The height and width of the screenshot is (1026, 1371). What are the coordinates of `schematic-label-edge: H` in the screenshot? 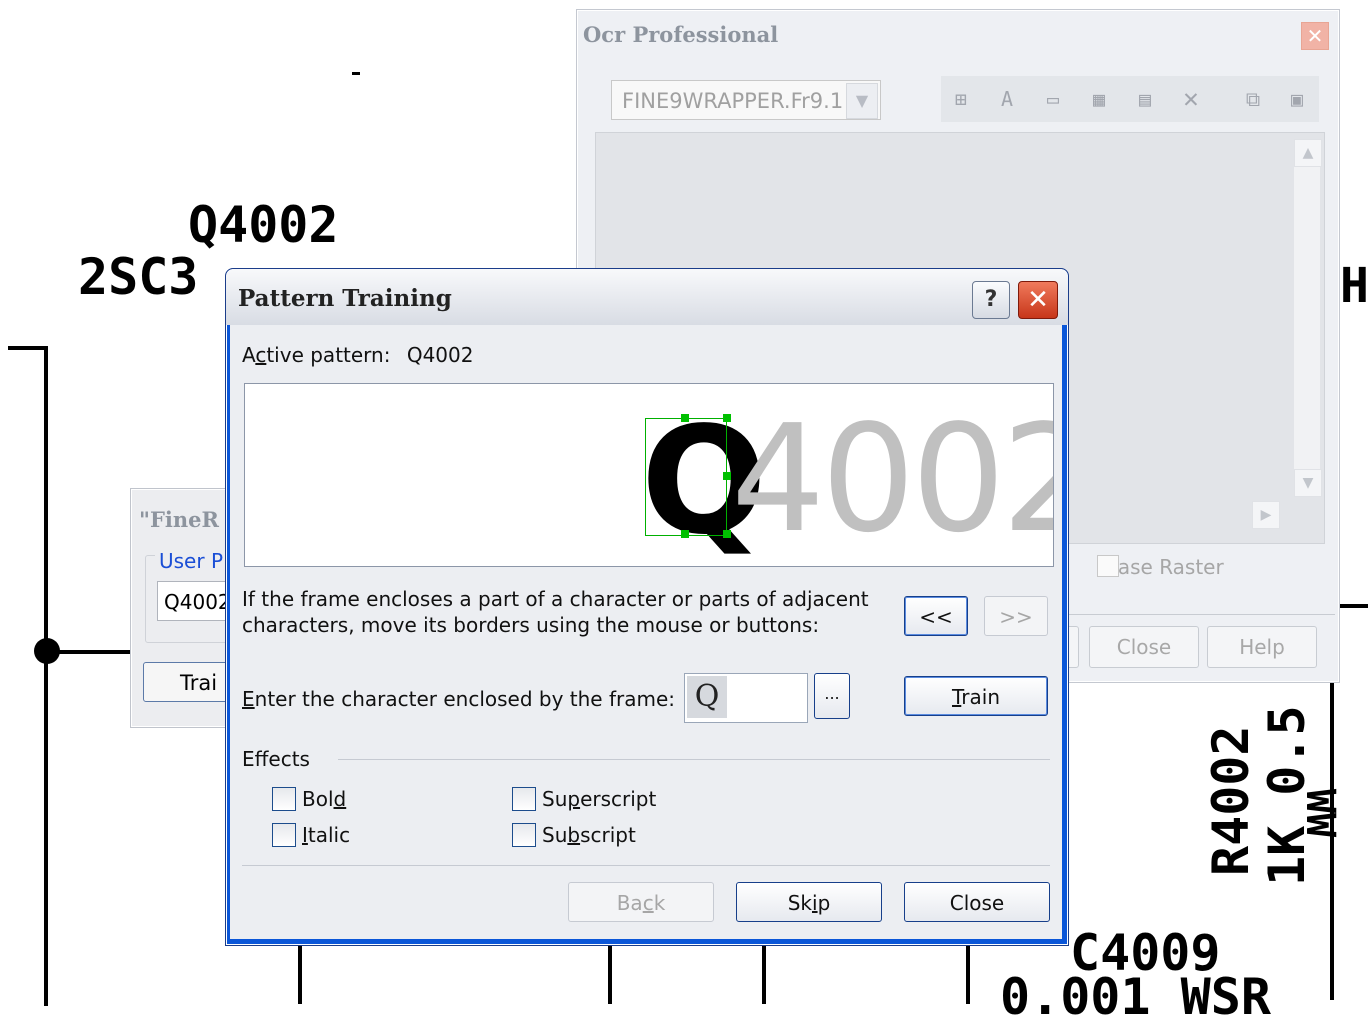 It's located at (1354, 286).